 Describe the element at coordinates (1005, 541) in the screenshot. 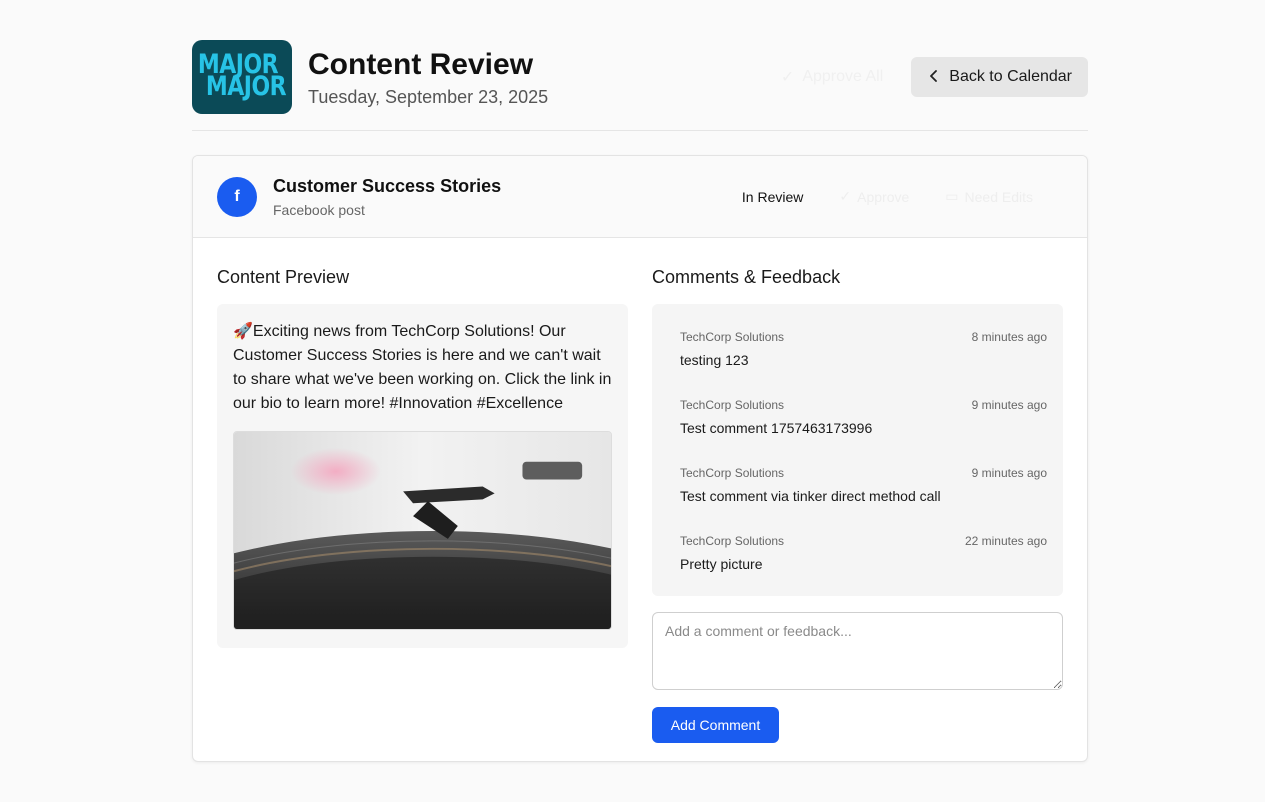

I see `comment-time: 22 minutes ago` at that location.